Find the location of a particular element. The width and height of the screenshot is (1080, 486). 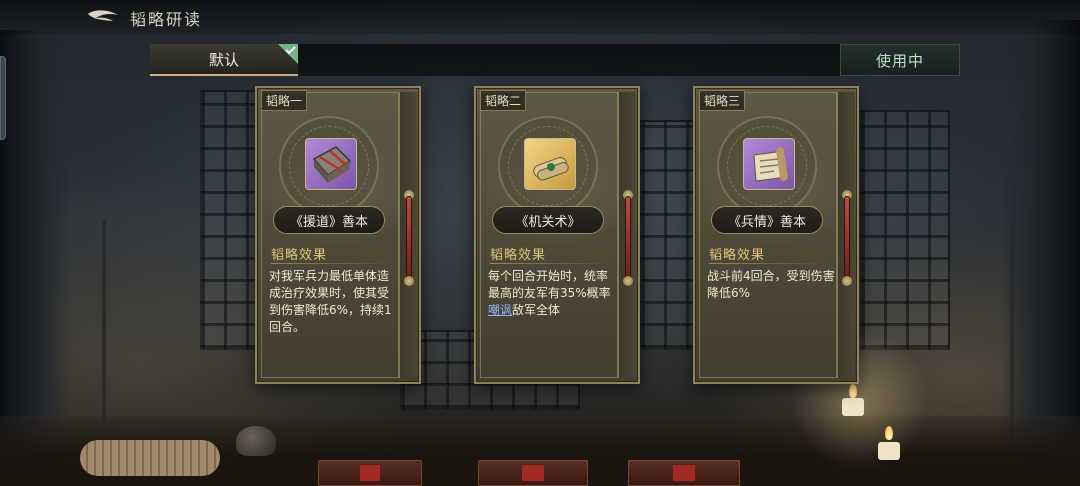

side-drawer-handle is located at coordinates (3, 98).